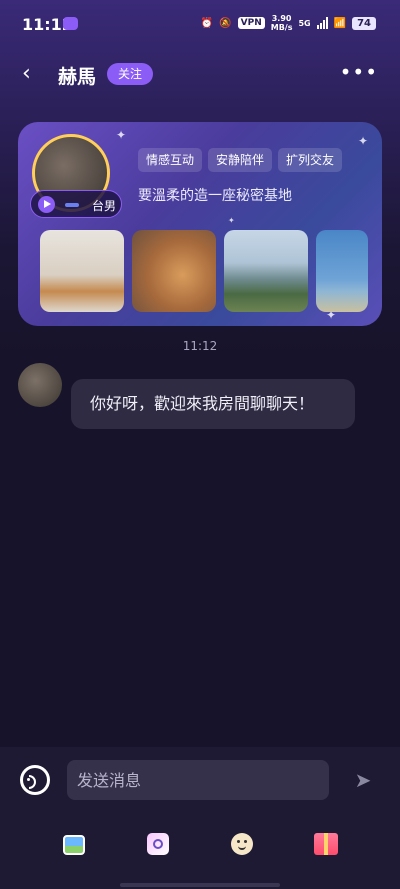 The width and height of the screenshot is (400, 889). Describe the element at coordinates (74, 845) in the screenshot. I see `image-icon` at that location.